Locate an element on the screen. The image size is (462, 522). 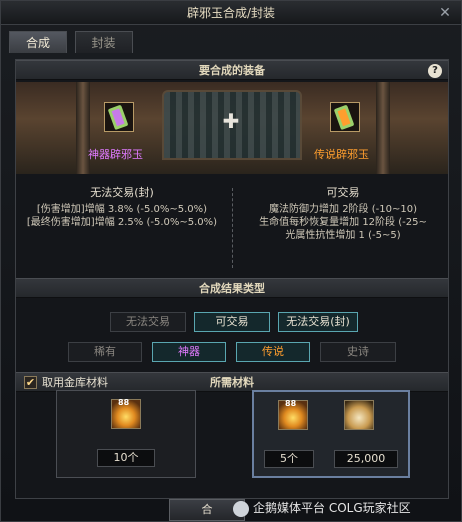
artifact-jade-slot is located at coordinates (119, 117).